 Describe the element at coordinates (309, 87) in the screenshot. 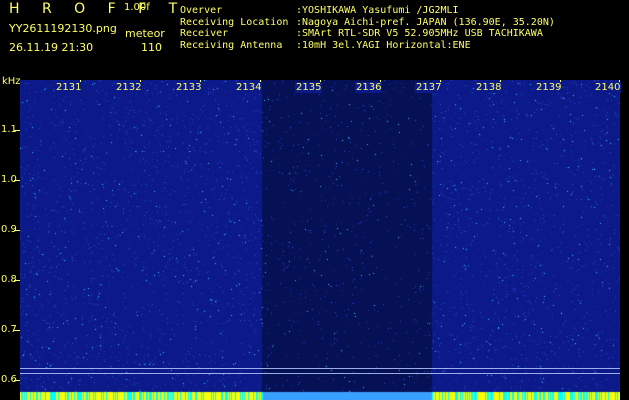

I see `x-tick-label: 2135` at that location.